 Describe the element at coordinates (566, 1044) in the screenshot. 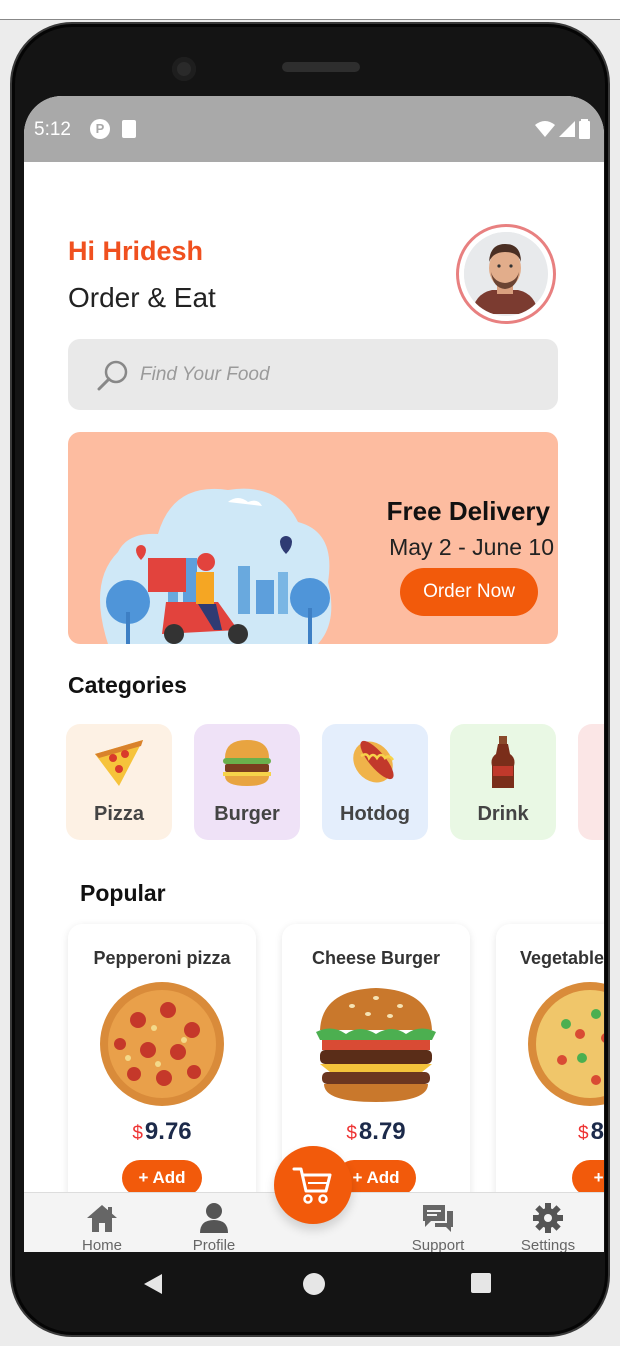

I see `vegetable-pizza-image` at that location.